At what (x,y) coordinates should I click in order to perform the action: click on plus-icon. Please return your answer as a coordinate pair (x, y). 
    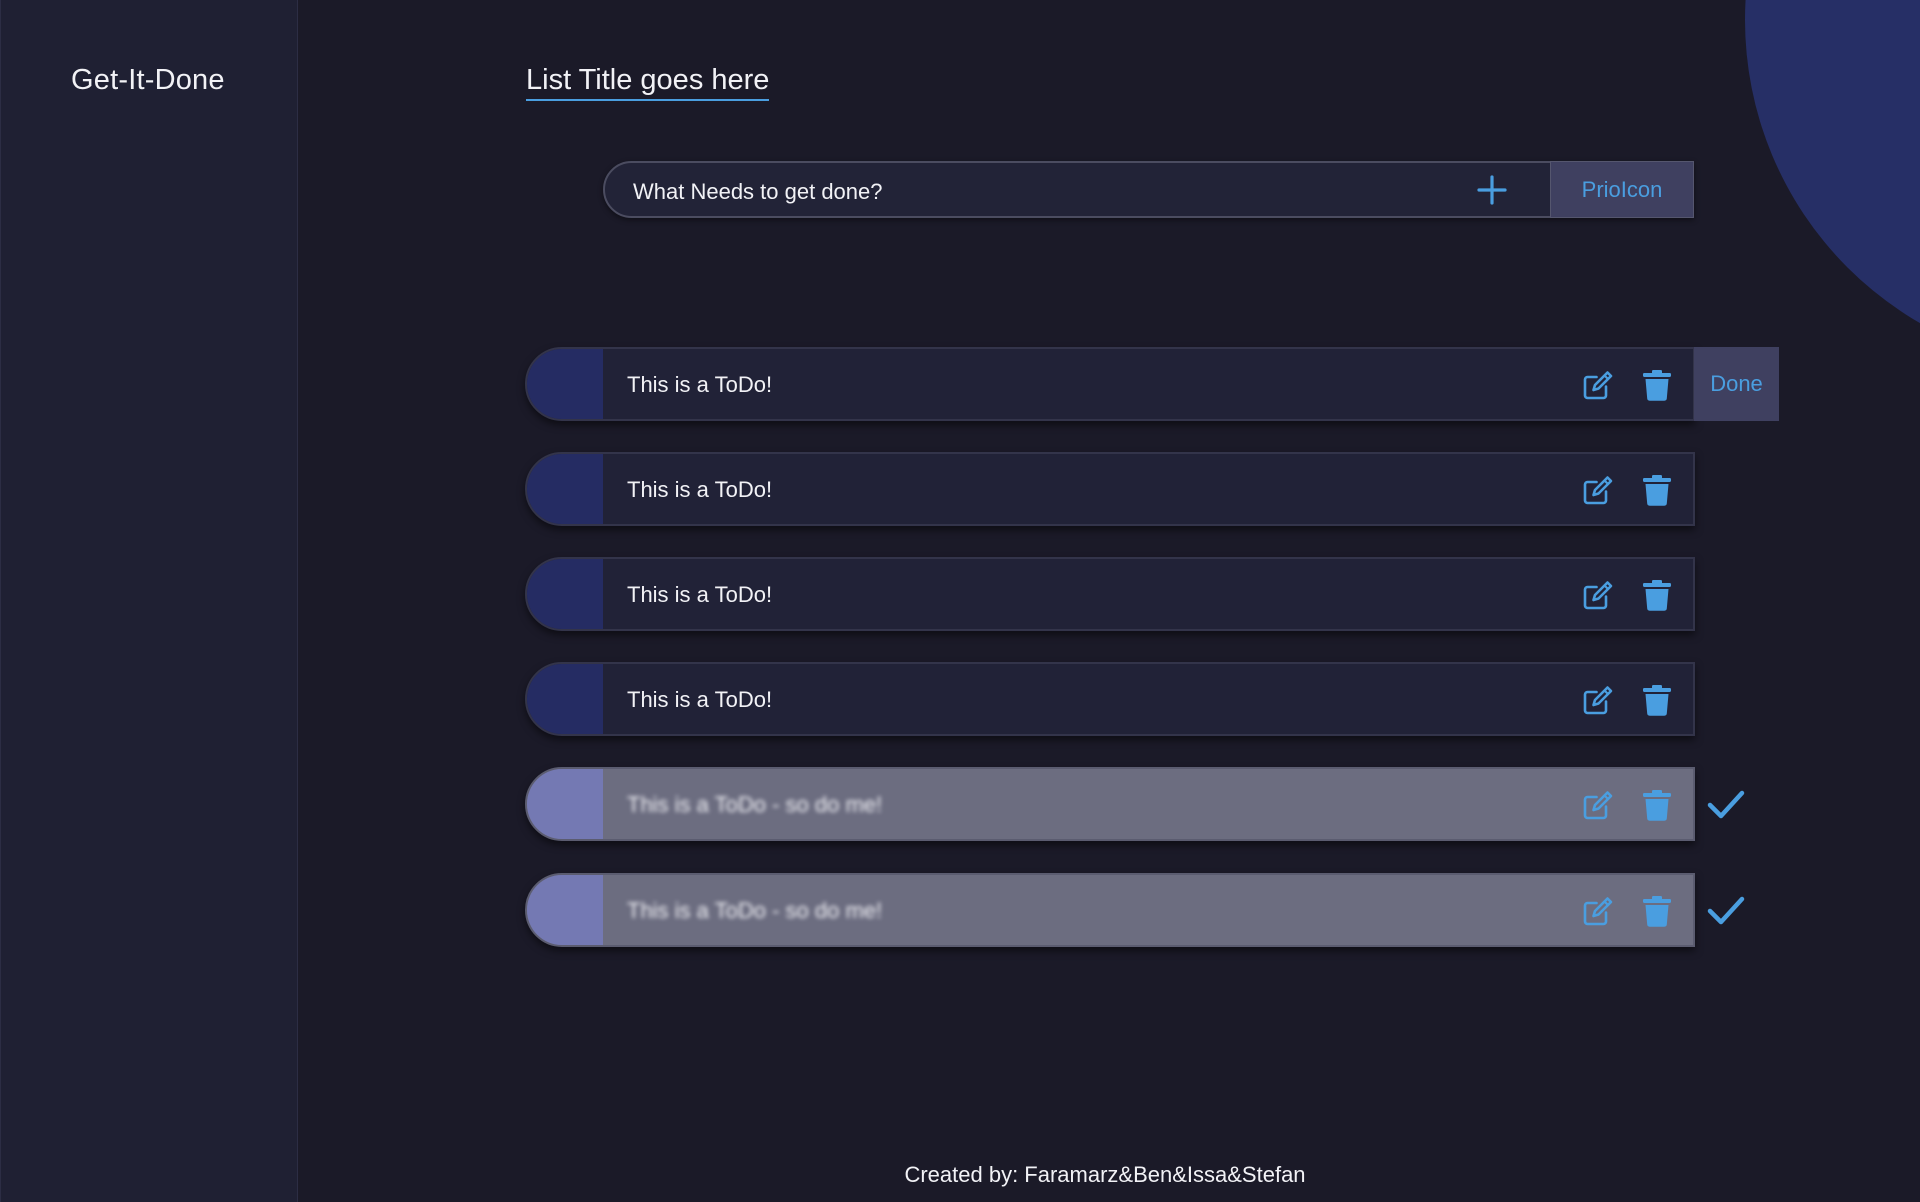
    Looking at the image, I should click on (1492, 190).